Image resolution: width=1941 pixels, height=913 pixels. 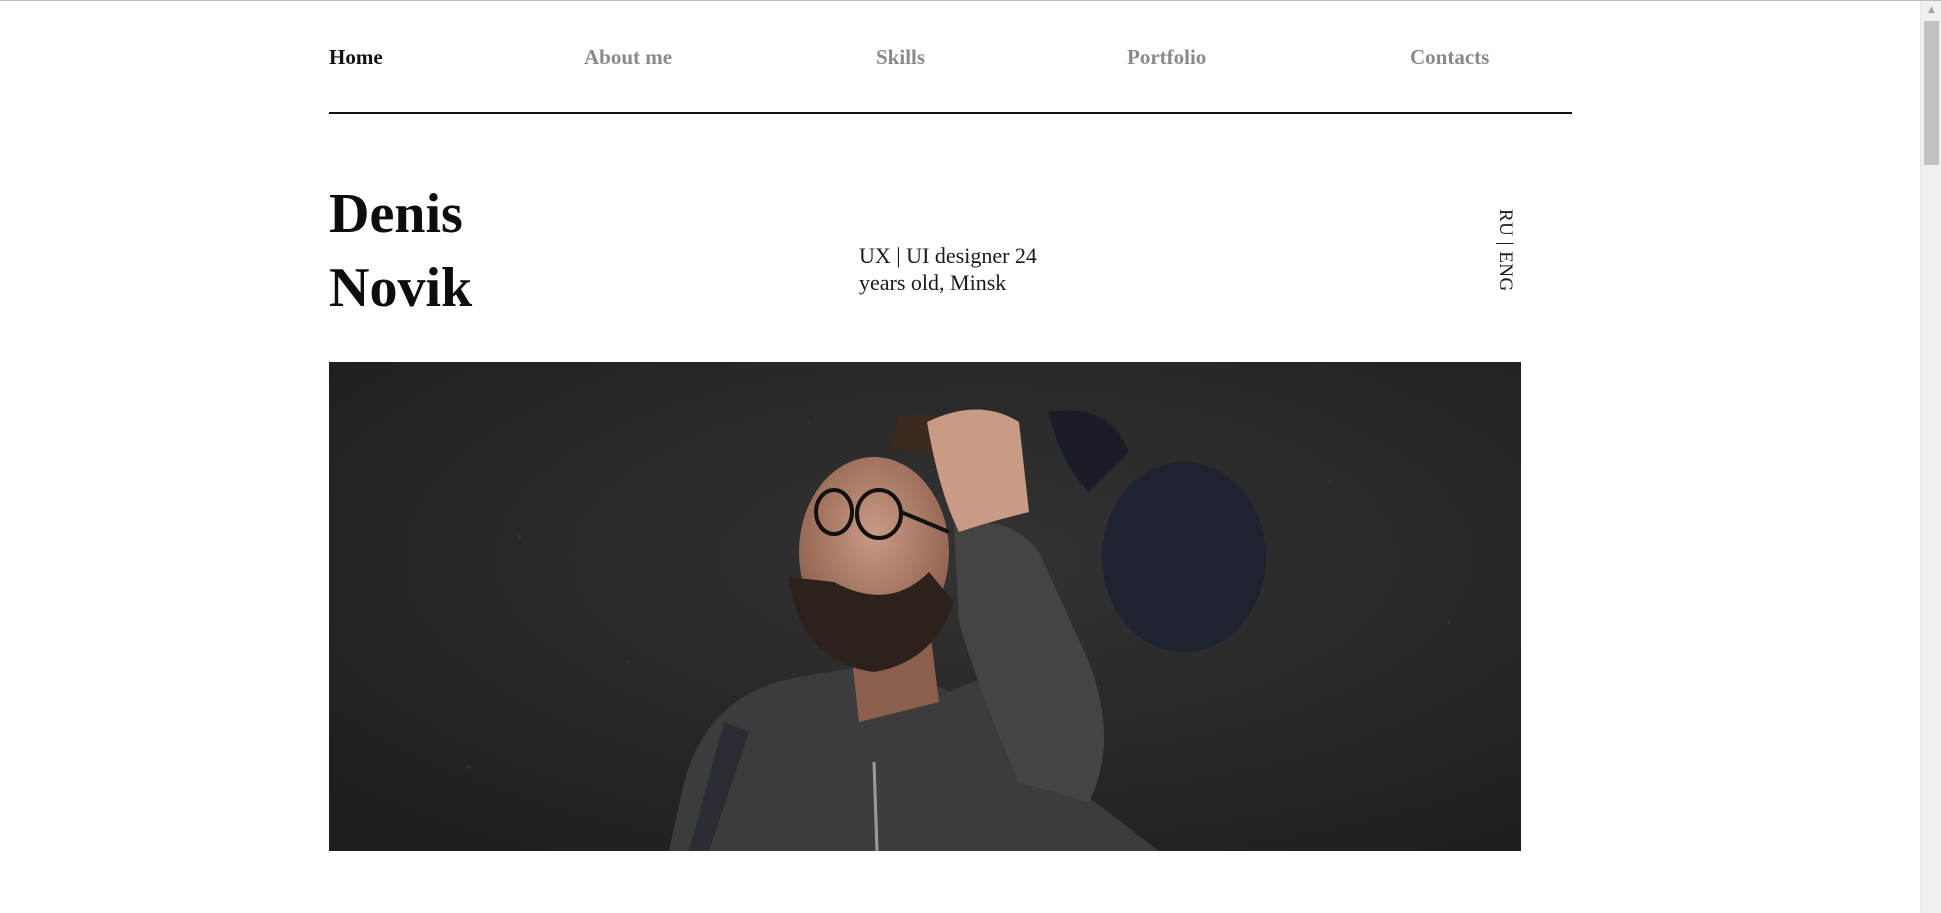 What do you see at coordinates (1931, 93) in the screenshot?
I see `scrollbar-thumb` at bounding box center [1931, 93].